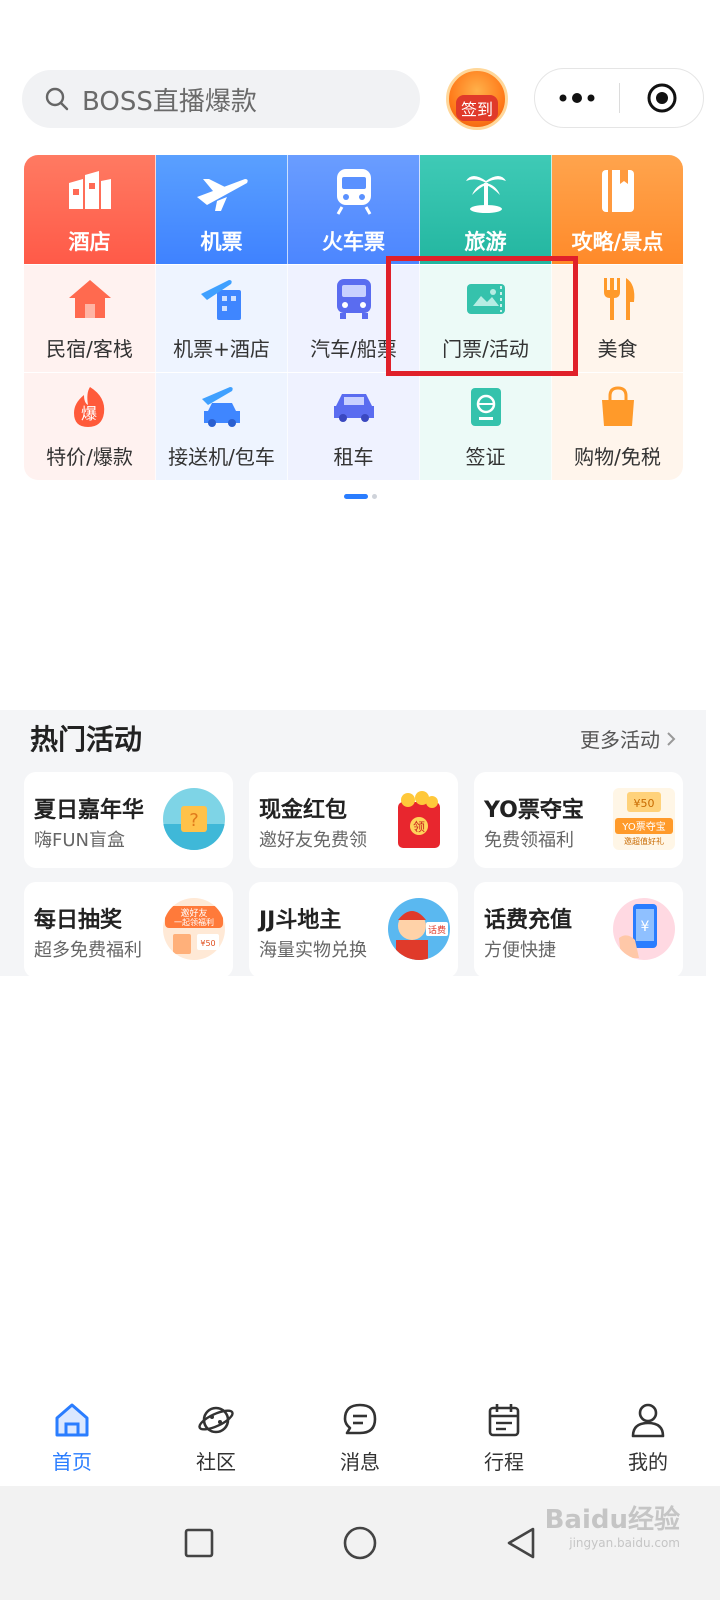  What do you see at coordinates (578, 930) in the screenshot?
I see `activity-card-phone-recharge: 话费充值 方便快捷 ¥` at bounding box center [578, 930].